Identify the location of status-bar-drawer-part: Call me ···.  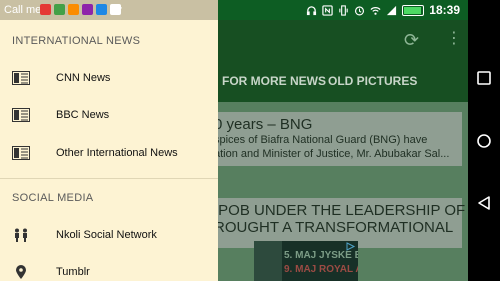
(109, 10).